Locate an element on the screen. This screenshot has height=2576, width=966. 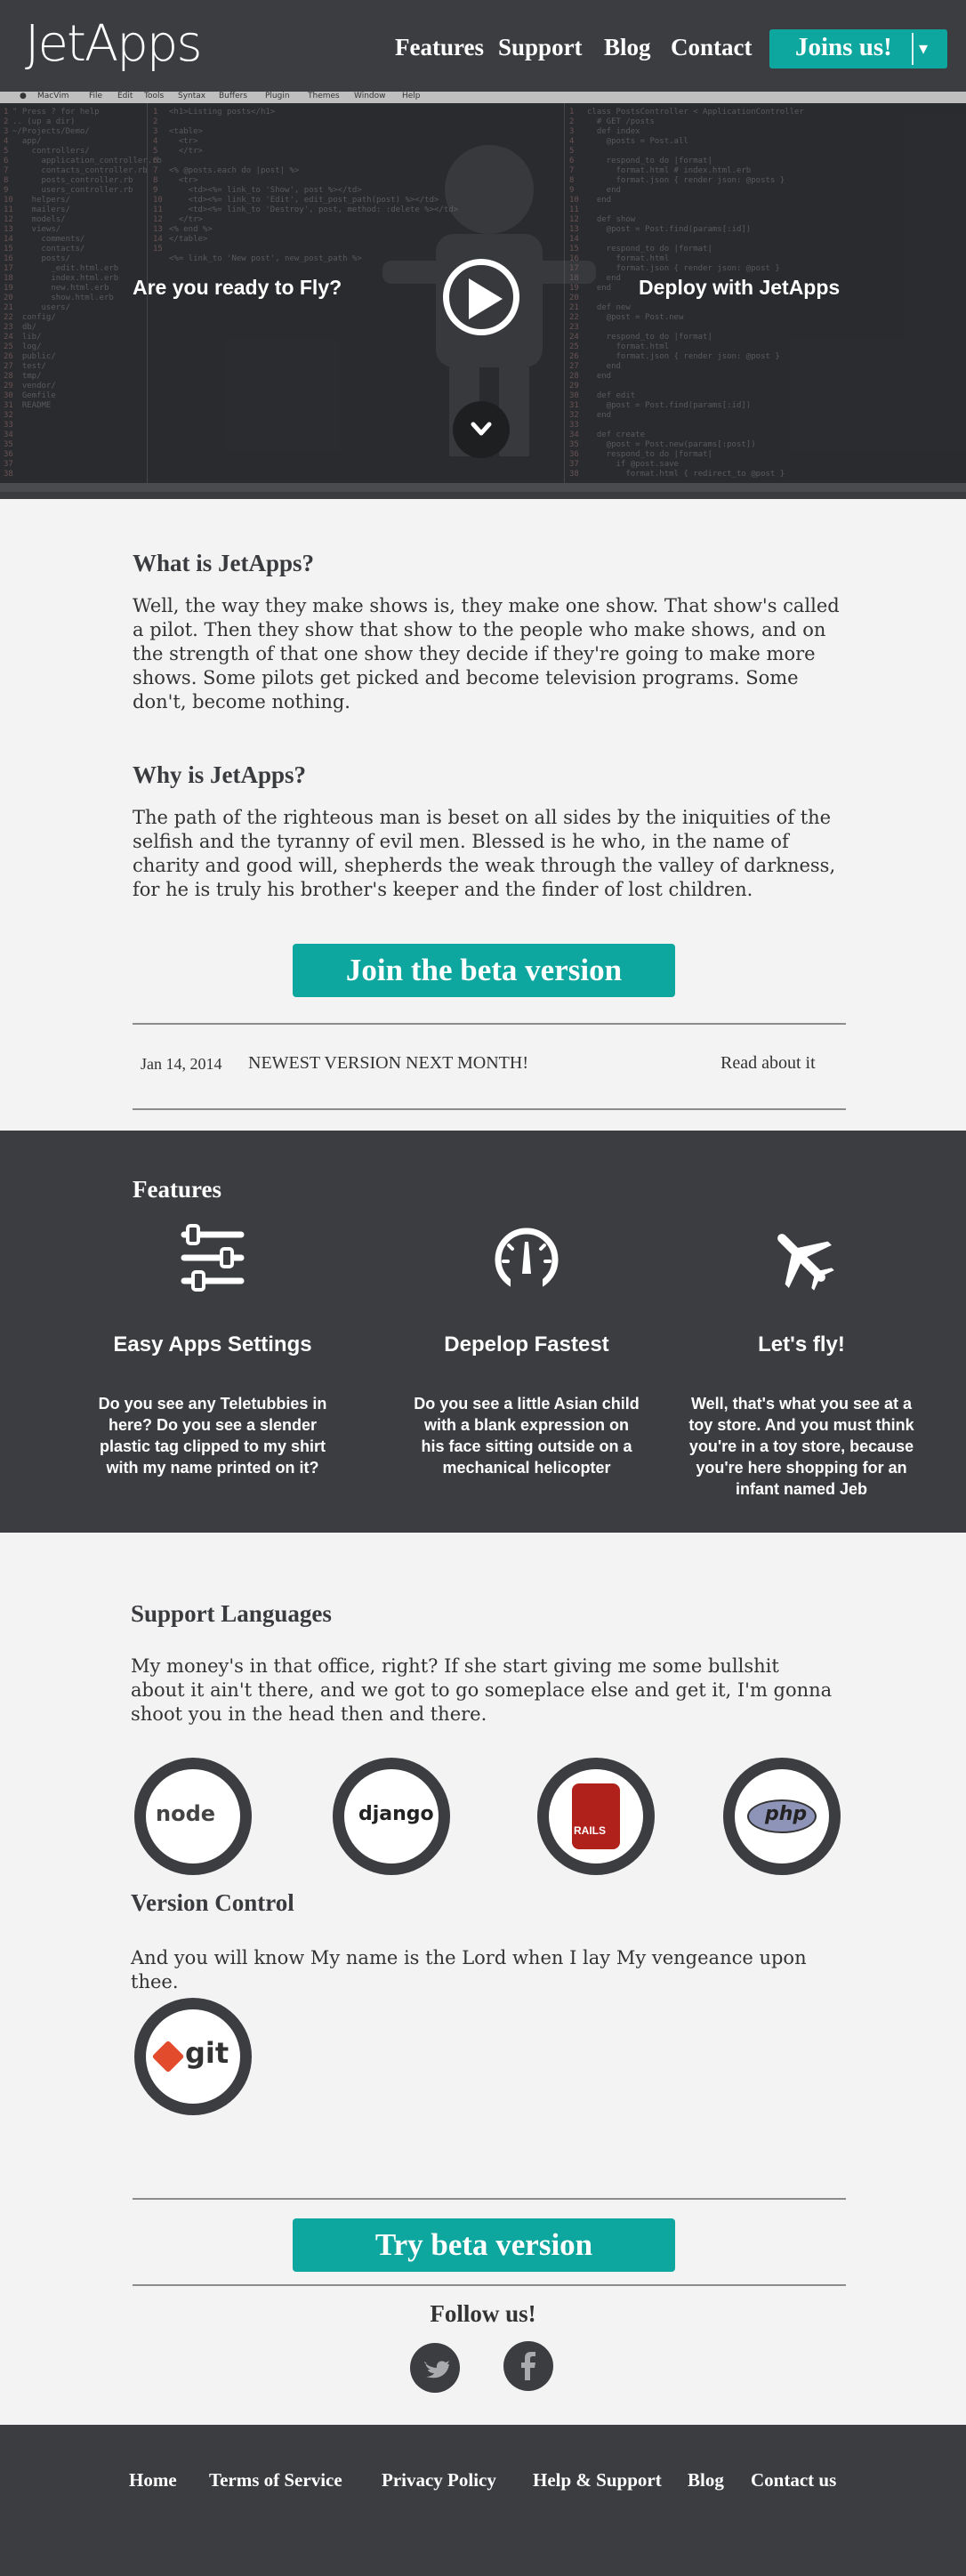
nav-blog: Blog is located at coordinates (627, 47).